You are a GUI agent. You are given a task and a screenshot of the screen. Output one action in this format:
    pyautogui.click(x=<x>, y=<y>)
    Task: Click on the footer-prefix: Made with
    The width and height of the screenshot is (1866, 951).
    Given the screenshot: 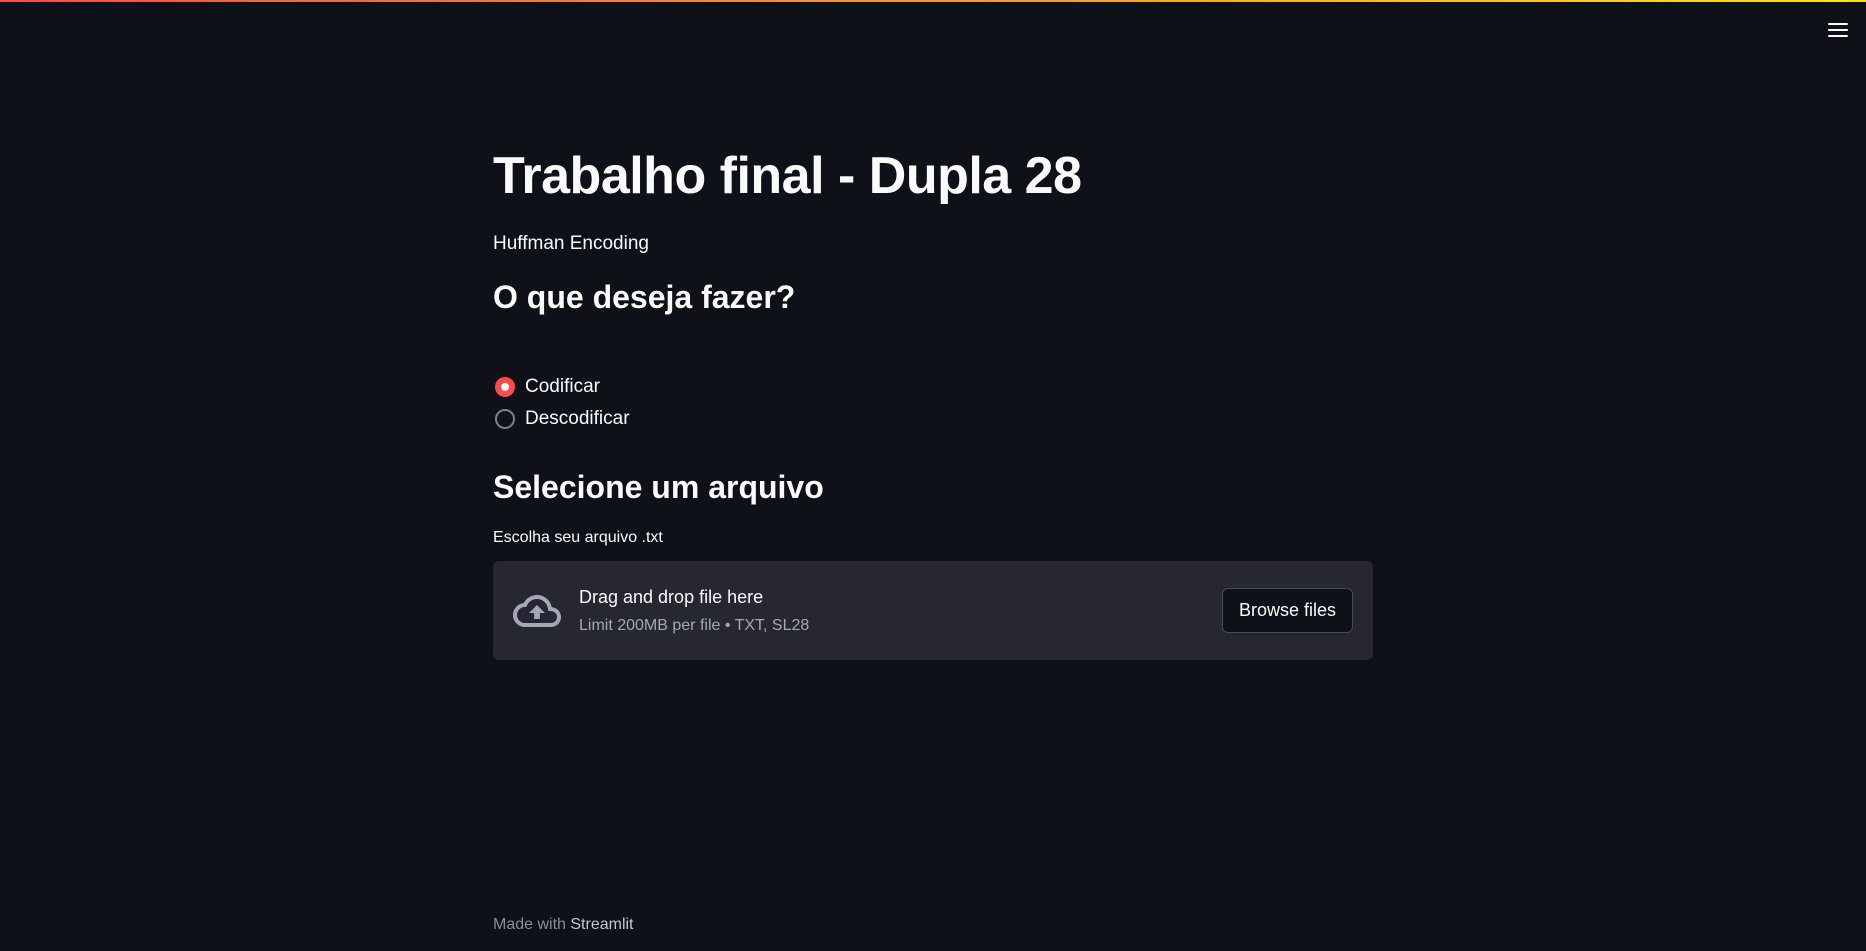 What is the action you would take?
    pyautogui.click(x=529, y=924)
    